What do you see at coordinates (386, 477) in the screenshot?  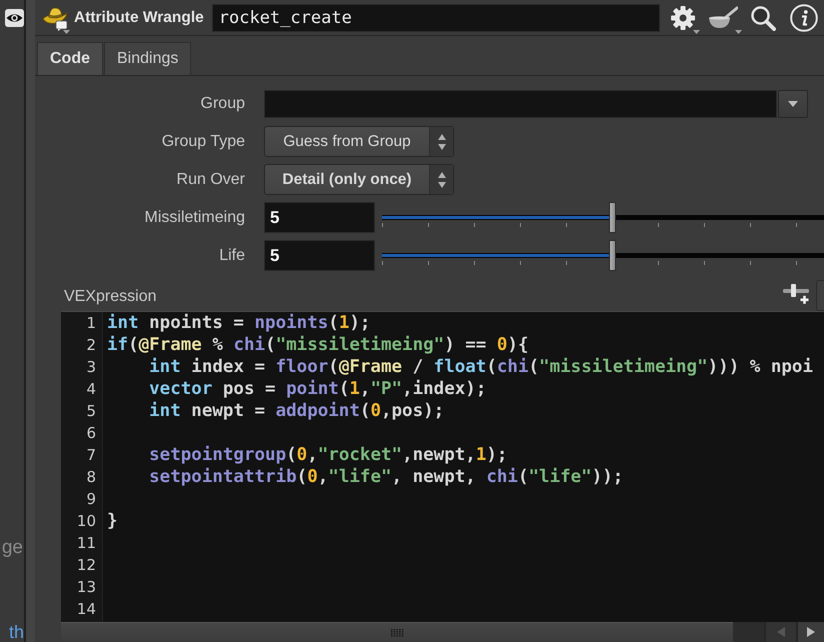 I see `code-line: setpointattrib(0,"life", newpt, chi("life"));` at bounding box center [386, 477].